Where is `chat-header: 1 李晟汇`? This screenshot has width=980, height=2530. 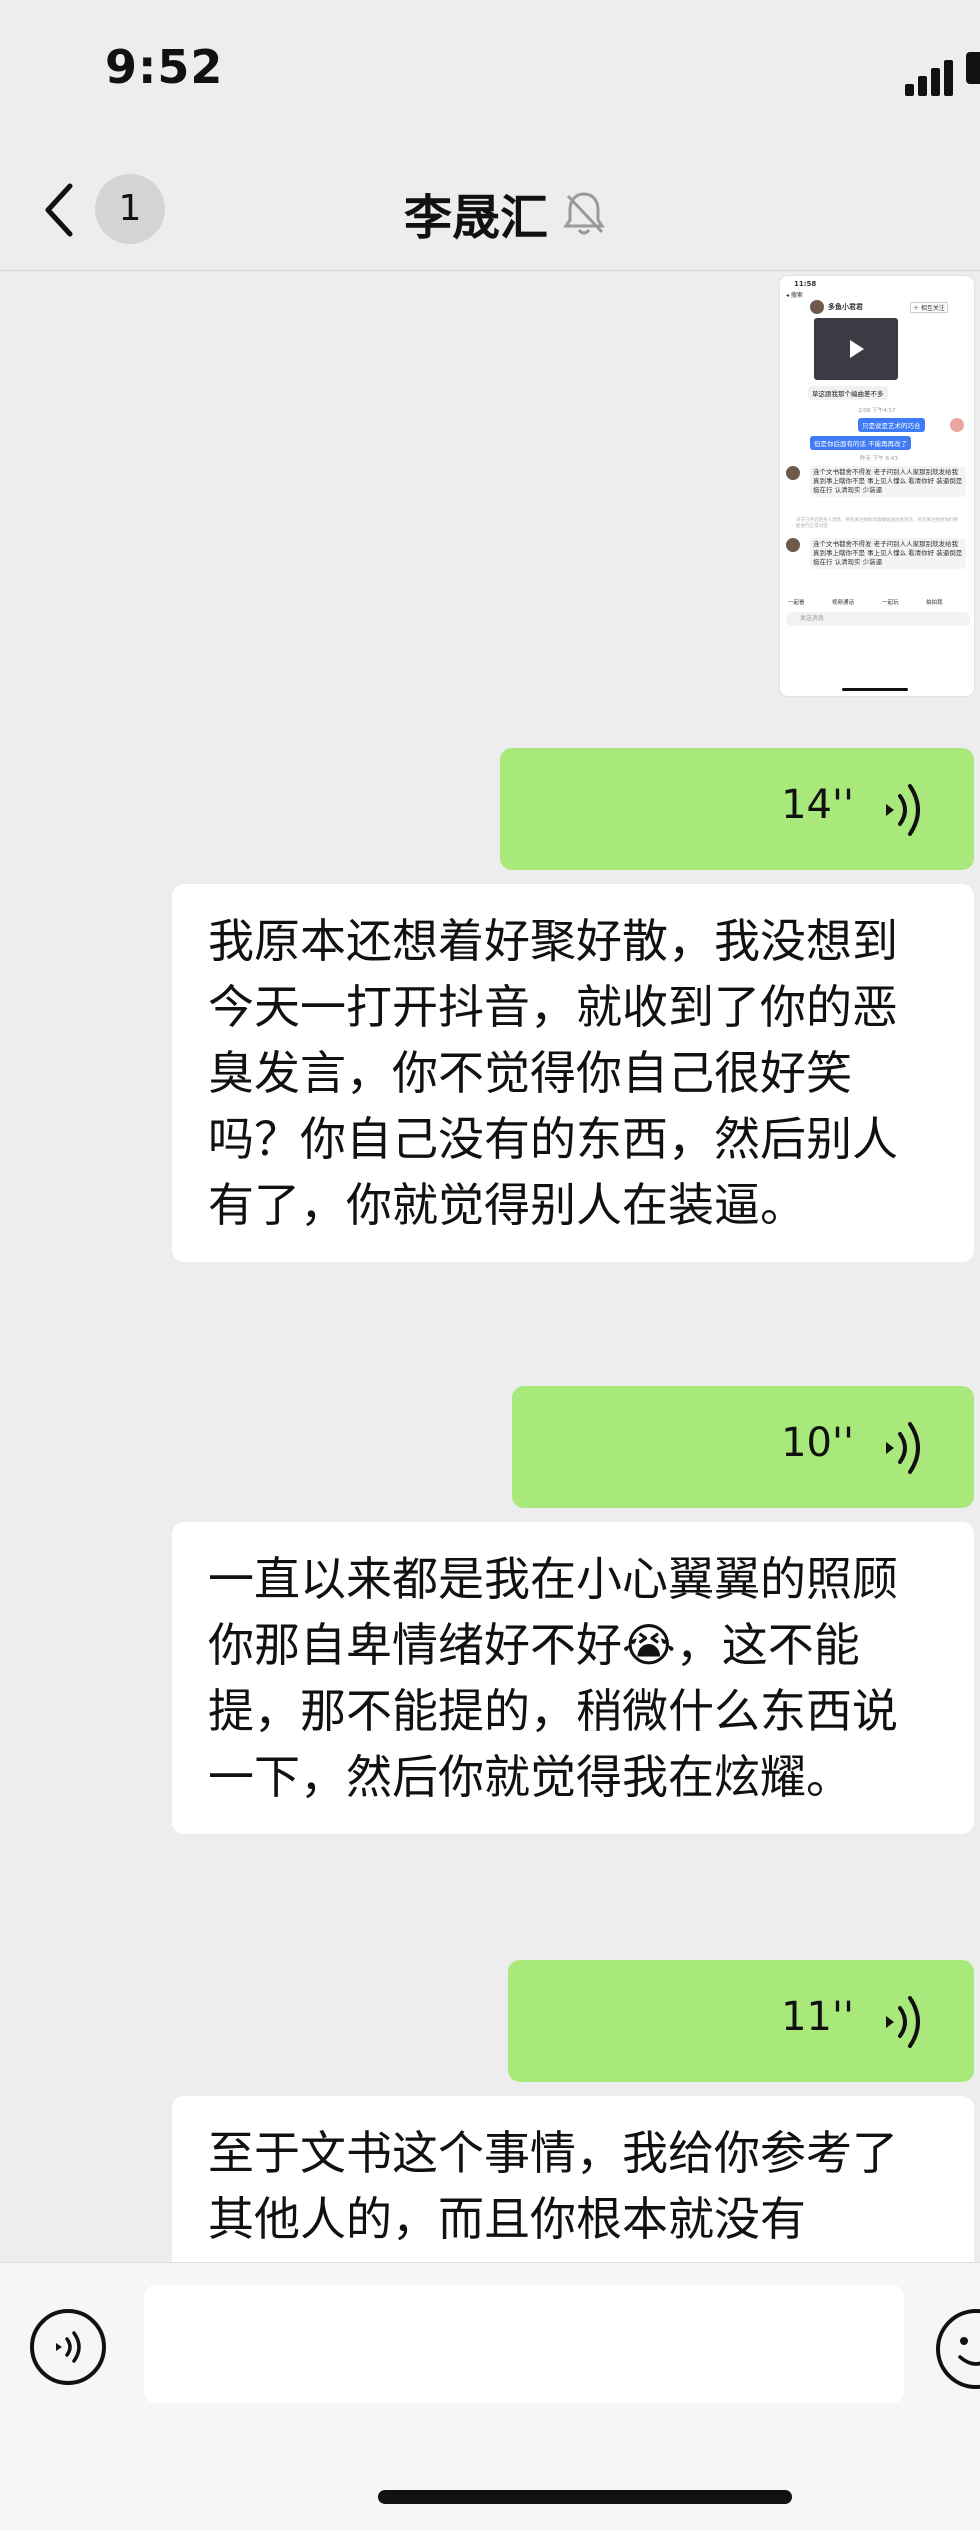
chat-header: 1 李晟汇 is located at coordinates (490, 210).